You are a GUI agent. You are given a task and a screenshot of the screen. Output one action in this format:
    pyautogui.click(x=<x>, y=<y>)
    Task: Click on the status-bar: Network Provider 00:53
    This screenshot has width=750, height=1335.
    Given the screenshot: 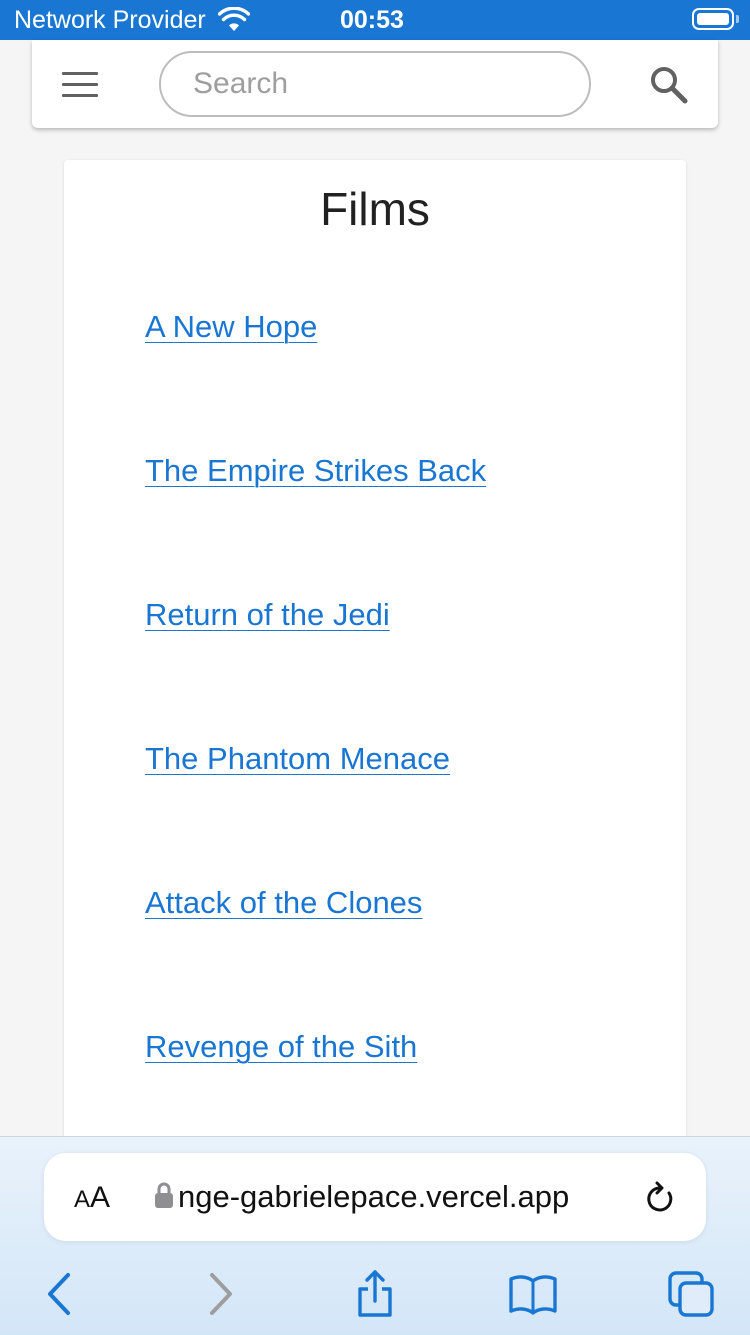 What is the action you would take?
    pyautogui.click(x=375, y=20)
    